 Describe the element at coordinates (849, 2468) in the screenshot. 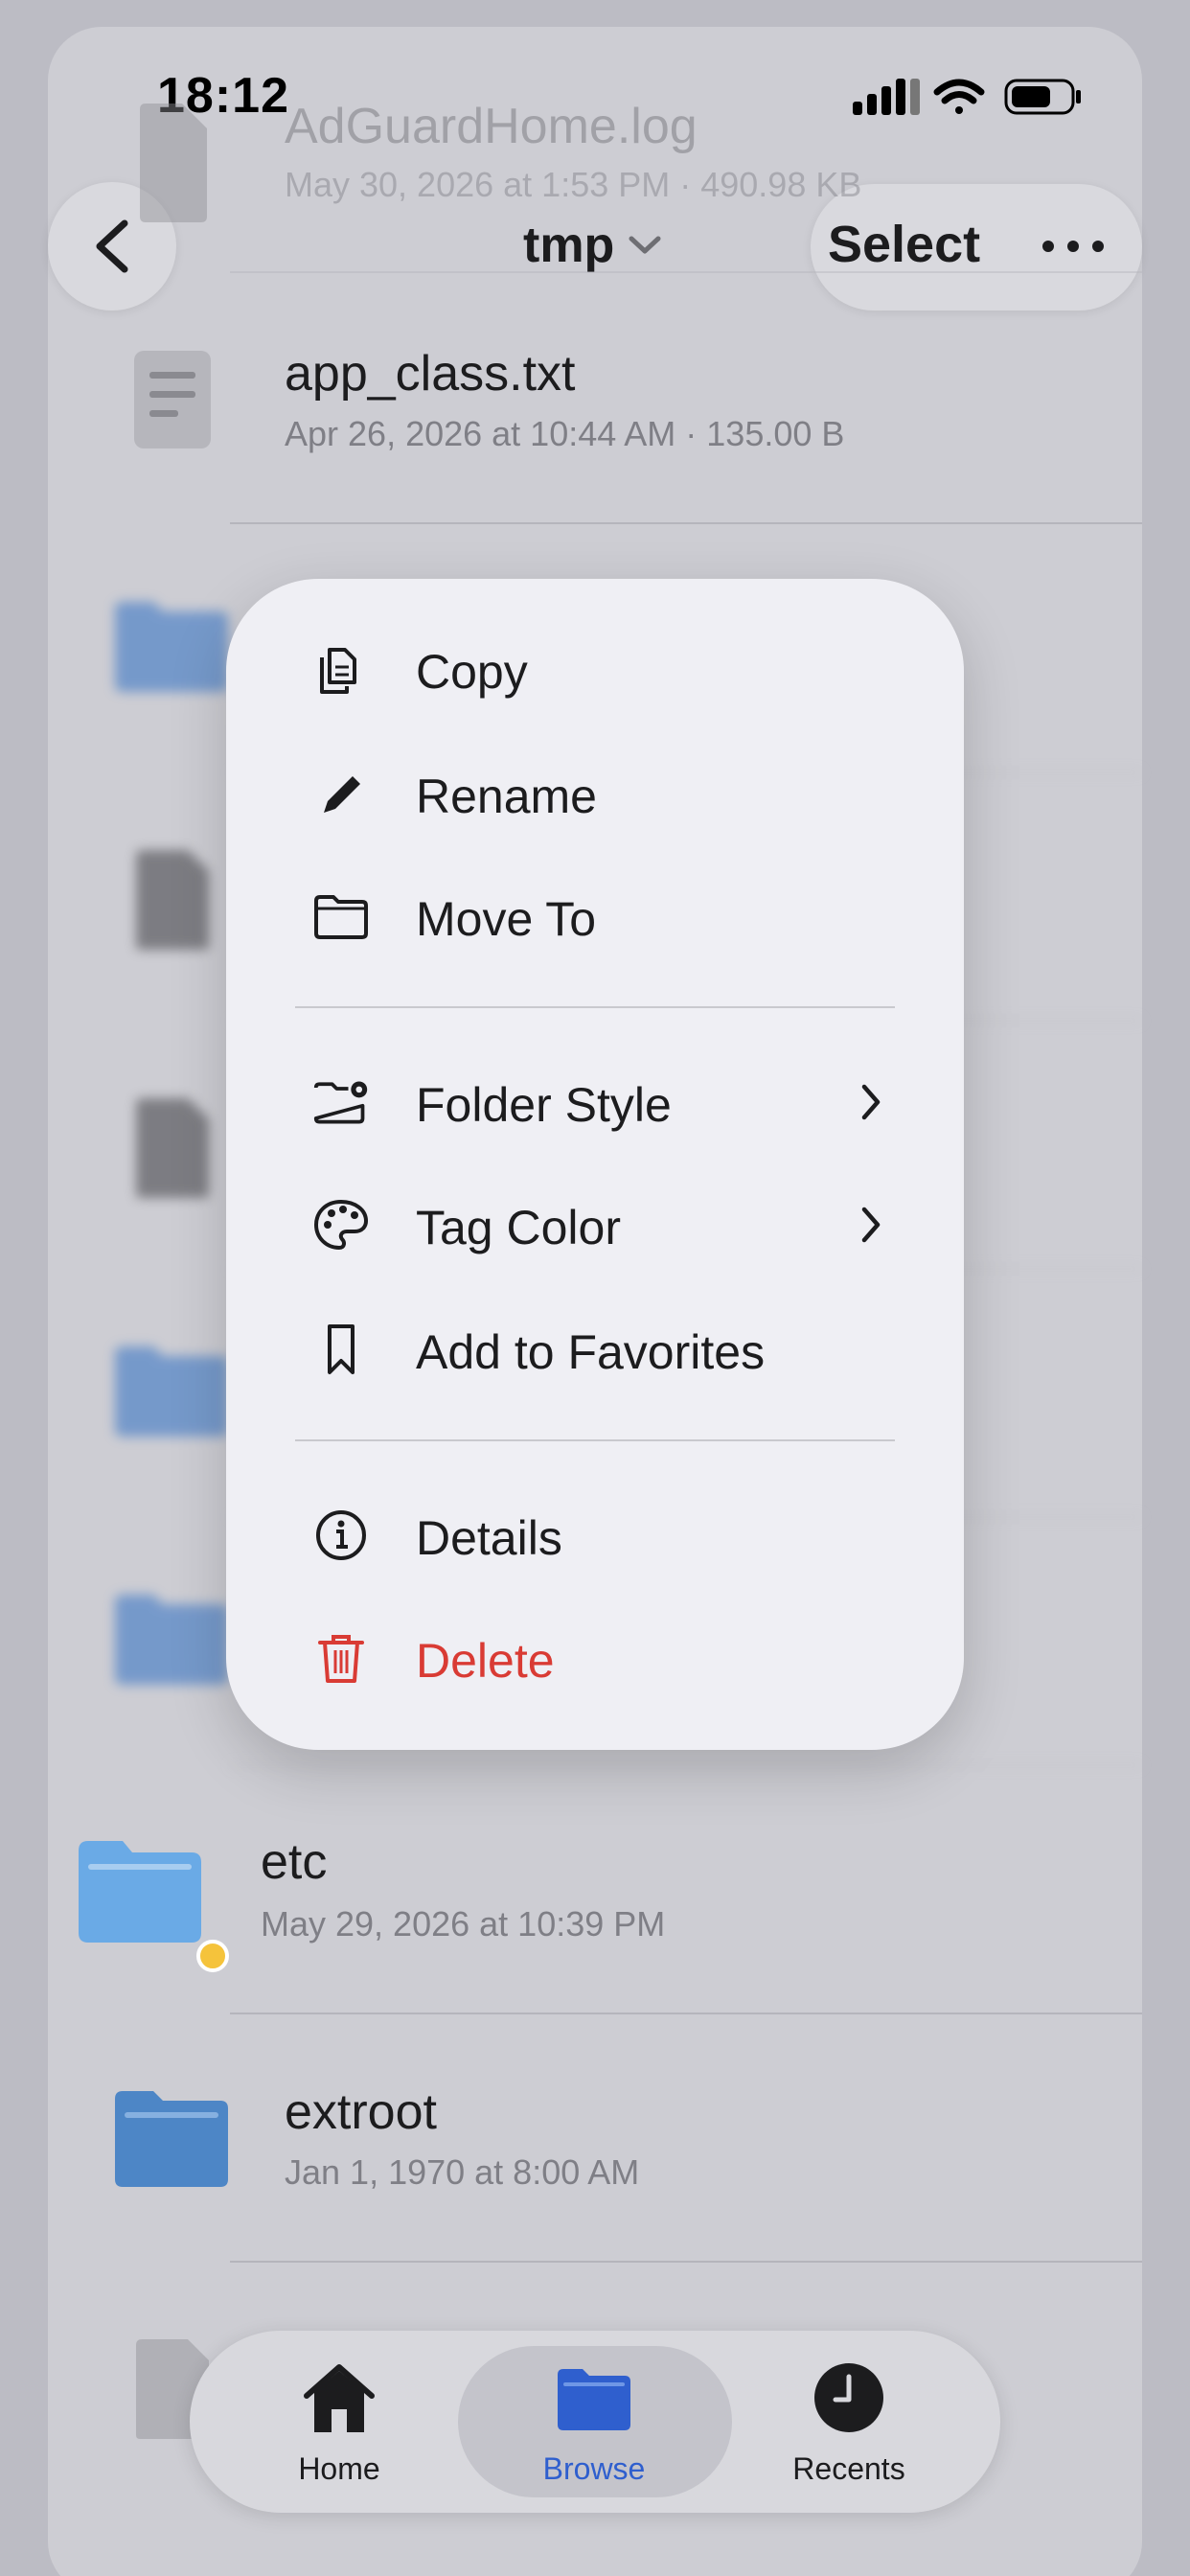

I see `tab-label: Recents` at that location.